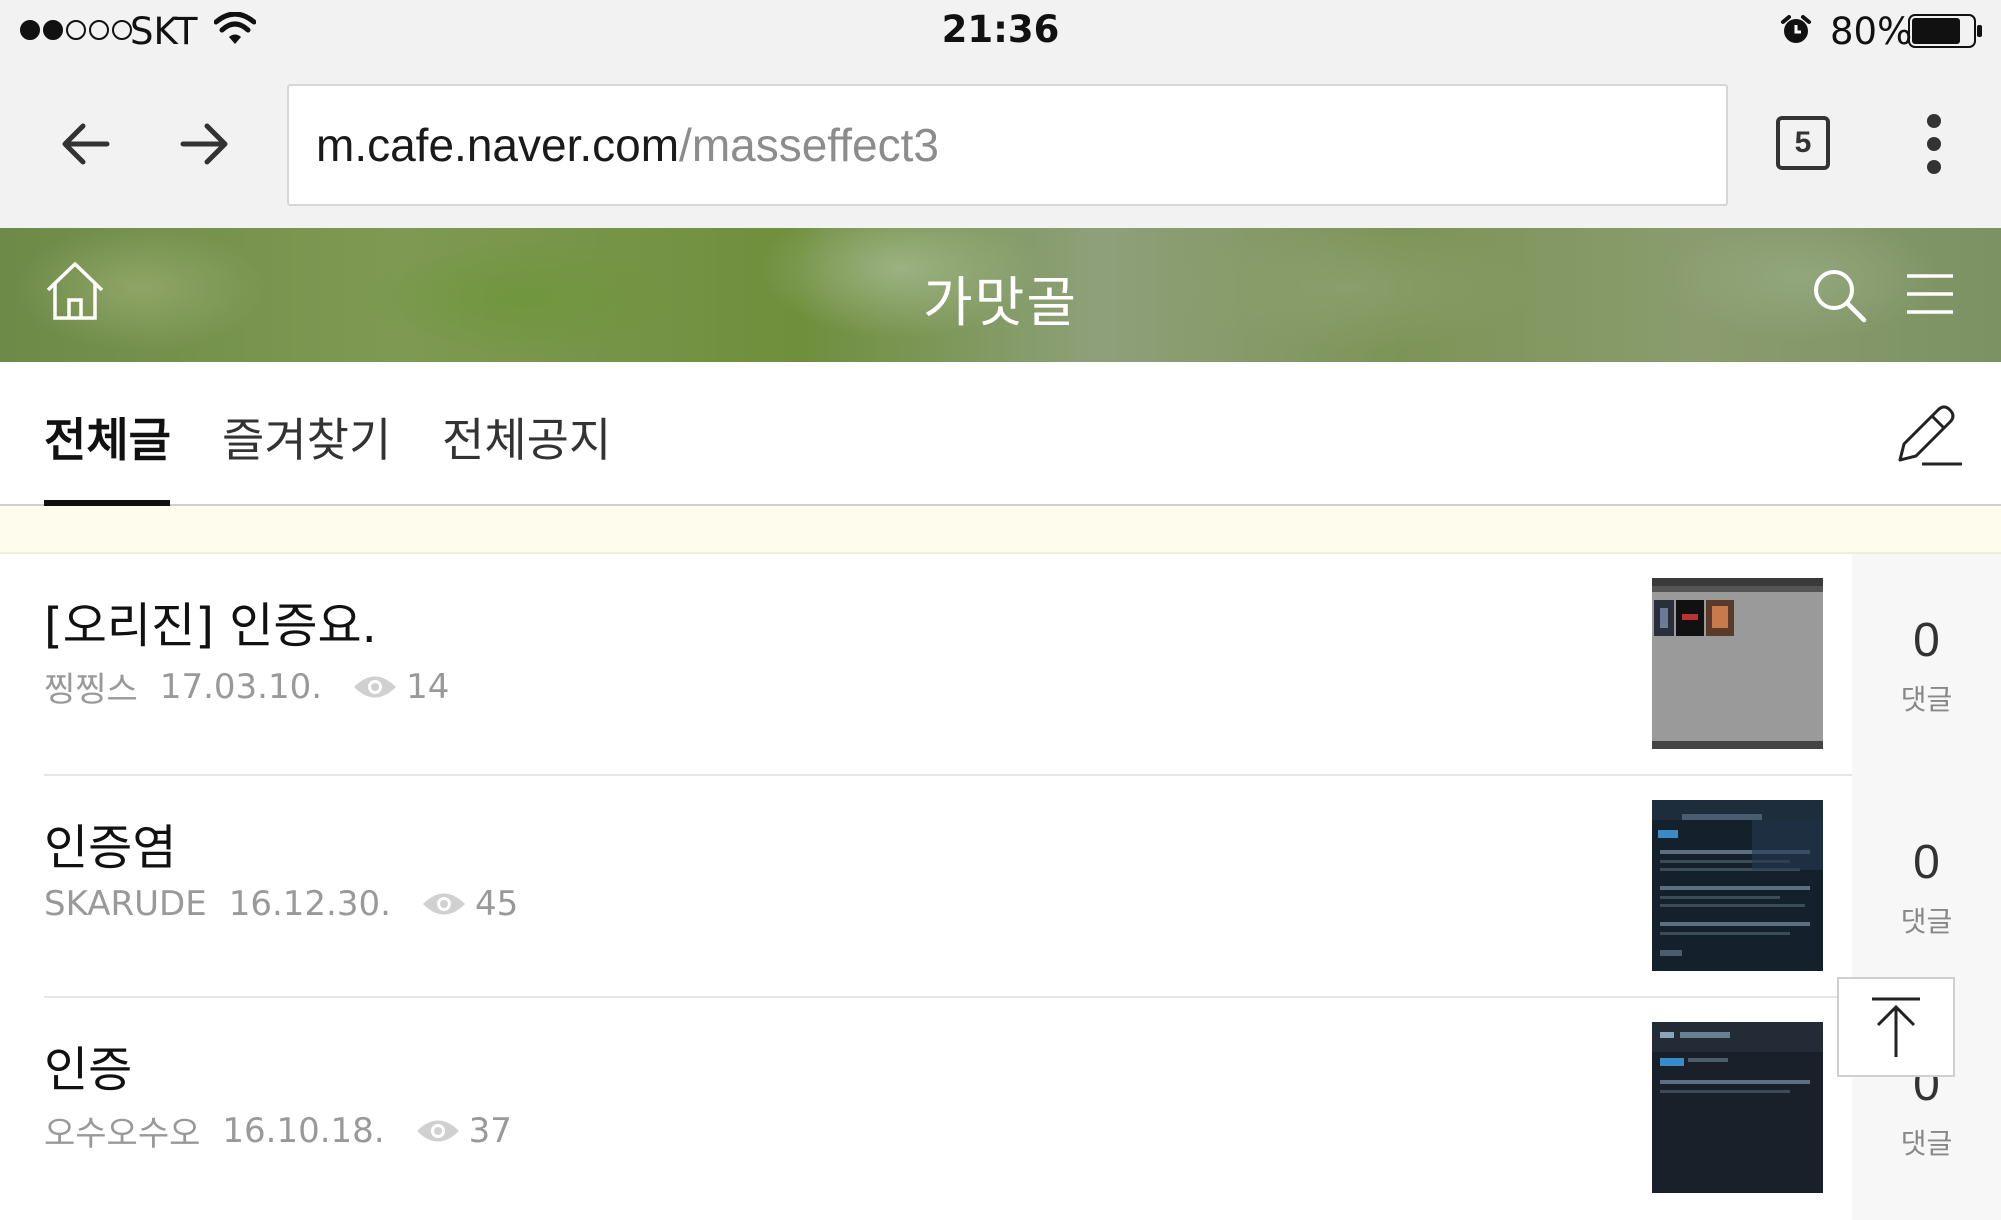 The width and height of the screenshot is (2001, 1220). What do you see at coordinates (306, 437) in the screenshot?
I see `tab-favorites: 즐겨찾기` at bounding box center [306, 437].